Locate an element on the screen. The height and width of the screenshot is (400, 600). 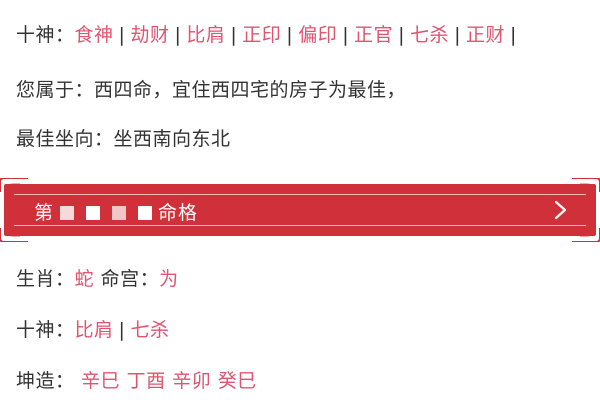
shengxiao-label: 生肖： is located at coordinates (45, 279).